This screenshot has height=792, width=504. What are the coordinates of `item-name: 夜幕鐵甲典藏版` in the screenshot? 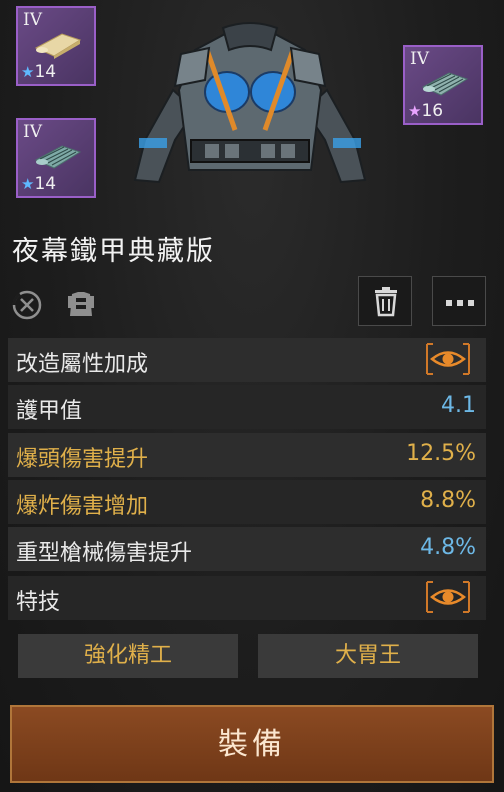 It's located at (113, 251).